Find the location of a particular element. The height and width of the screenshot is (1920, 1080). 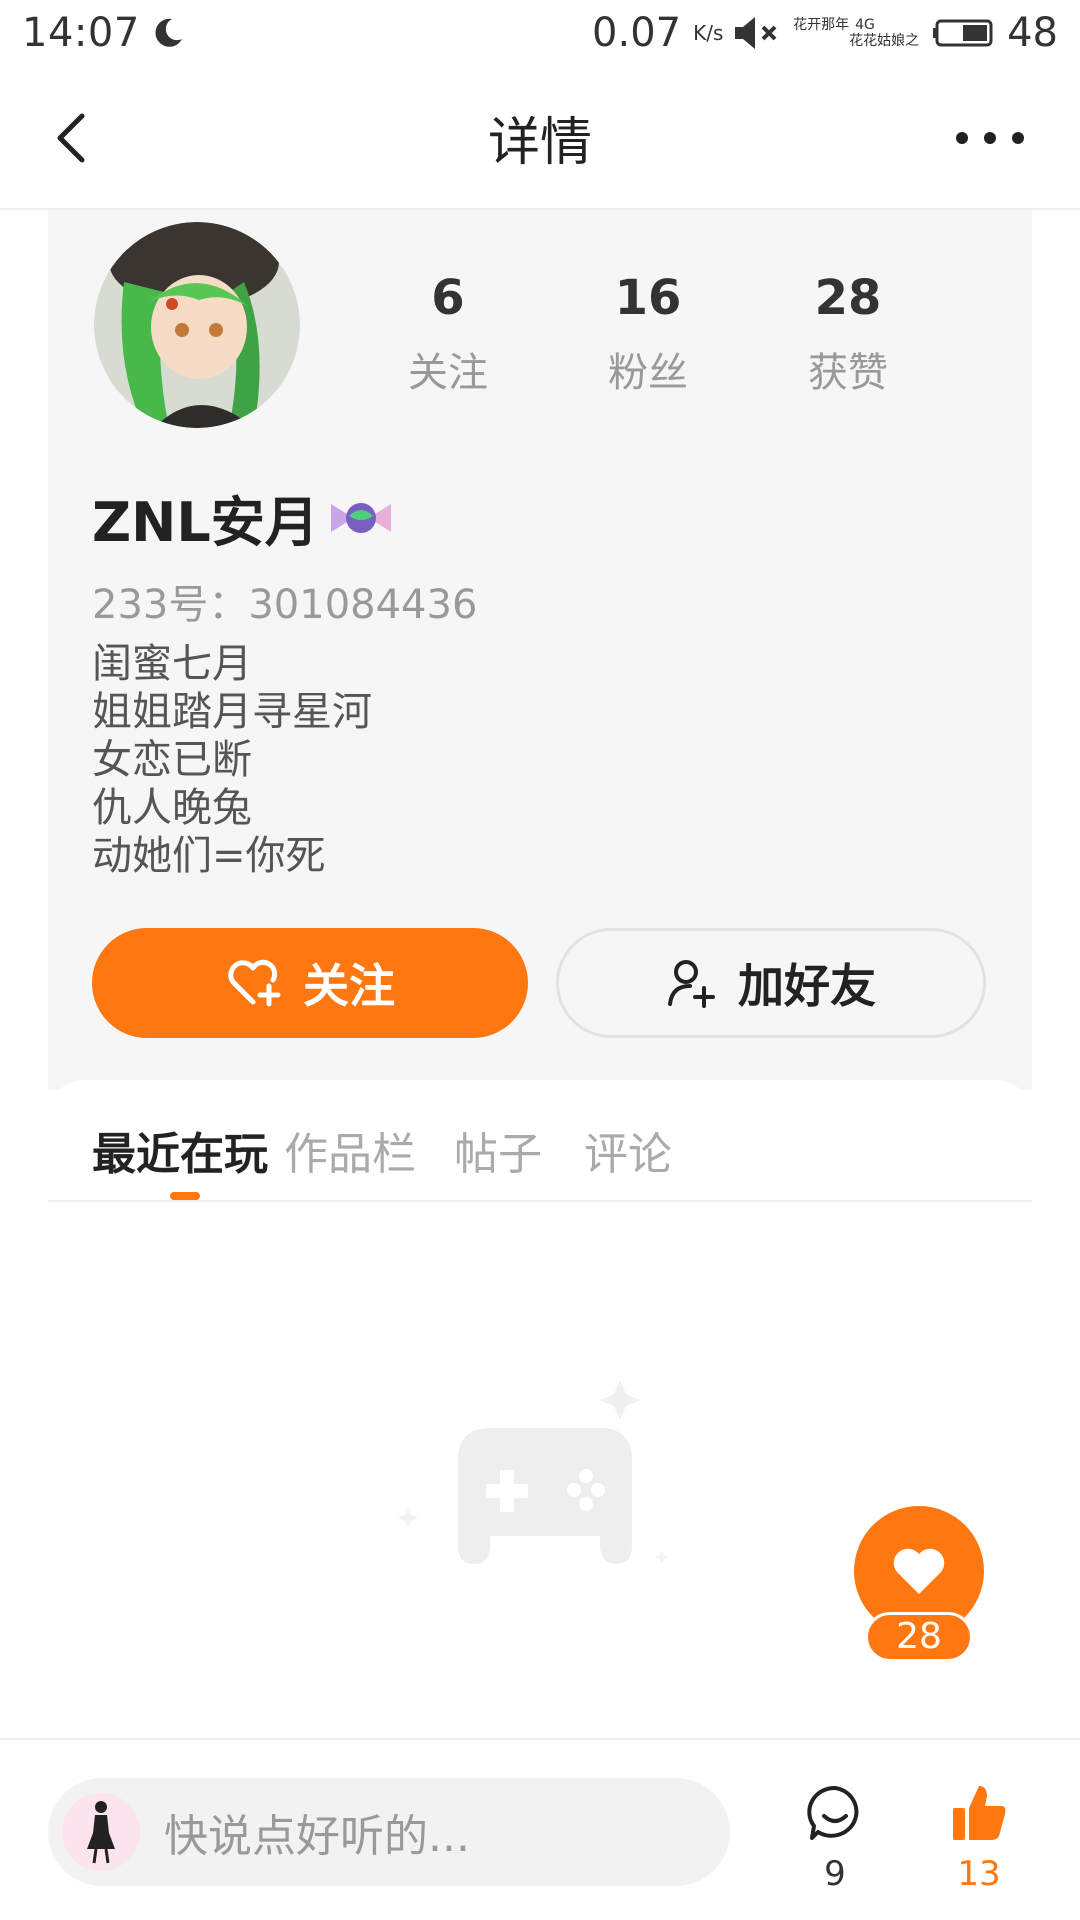

bio-line: 女恋已断 is located at coordinates (172, 760).